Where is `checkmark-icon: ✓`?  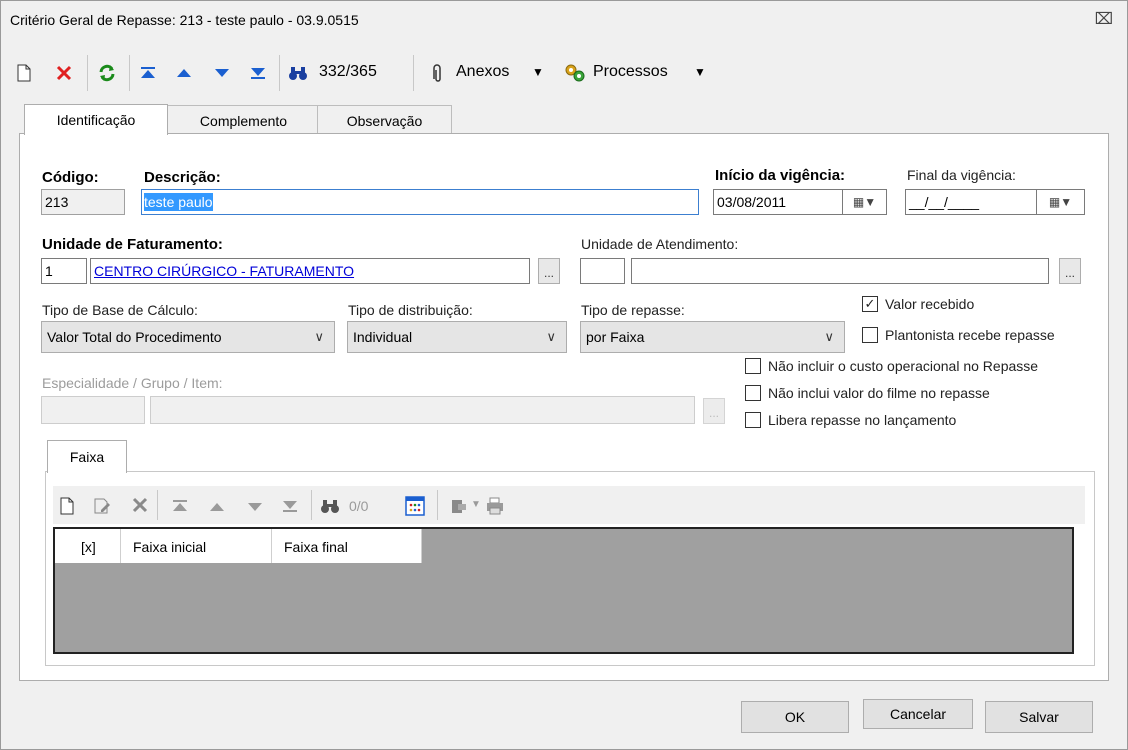
checkmark-icon: ✓ is located at coordinates (870, 304).